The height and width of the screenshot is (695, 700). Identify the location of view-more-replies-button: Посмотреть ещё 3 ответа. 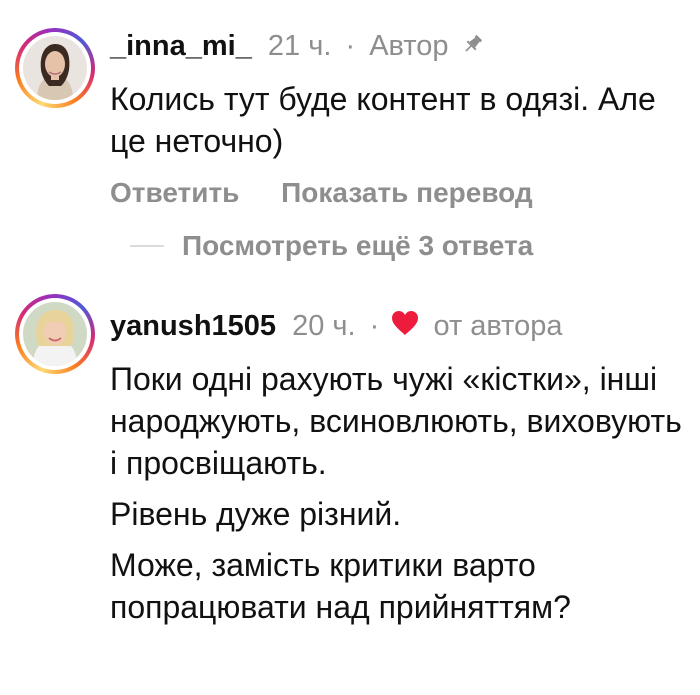
(331, 246).